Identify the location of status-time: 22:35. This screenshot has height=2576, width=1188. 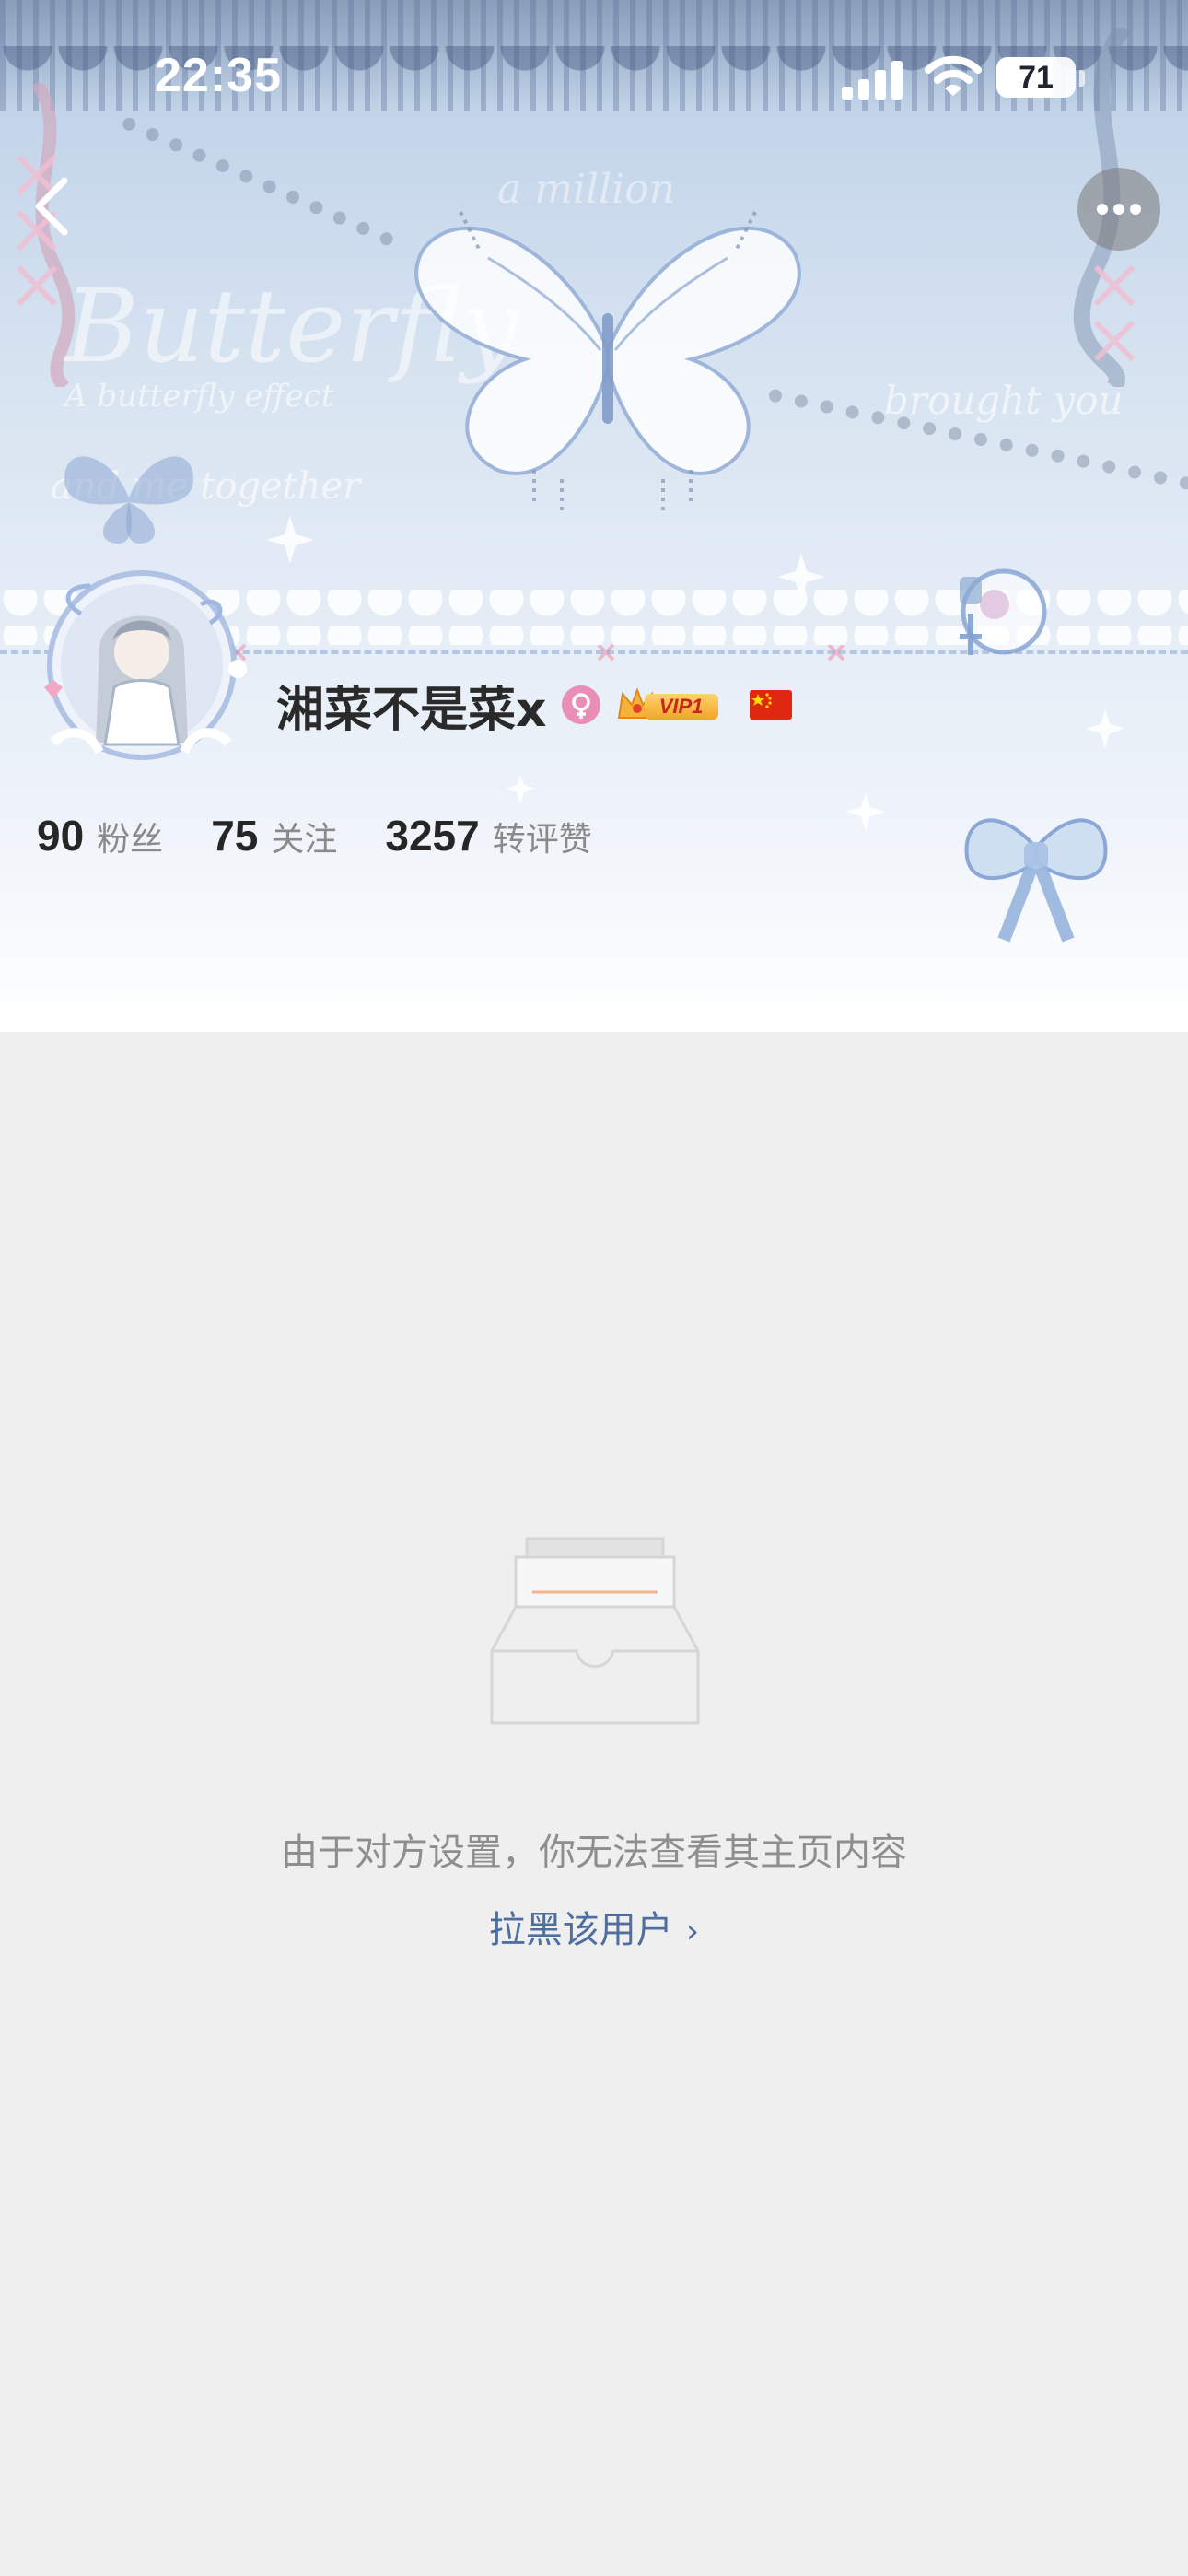
(218, 75).